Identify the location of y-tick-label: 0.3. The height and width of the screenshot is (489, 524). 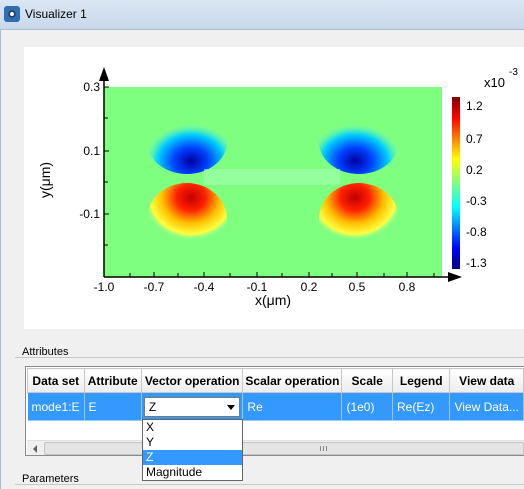
(91, 87).